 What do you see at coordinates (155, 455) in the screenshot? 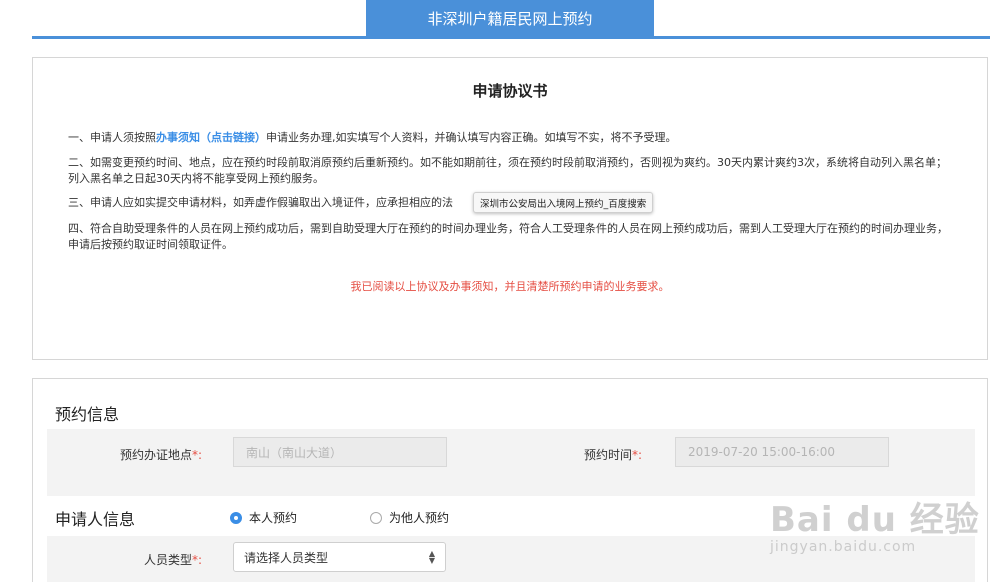
I see `location-label-text: 预约办证地点` at bounding box center [155, 455].